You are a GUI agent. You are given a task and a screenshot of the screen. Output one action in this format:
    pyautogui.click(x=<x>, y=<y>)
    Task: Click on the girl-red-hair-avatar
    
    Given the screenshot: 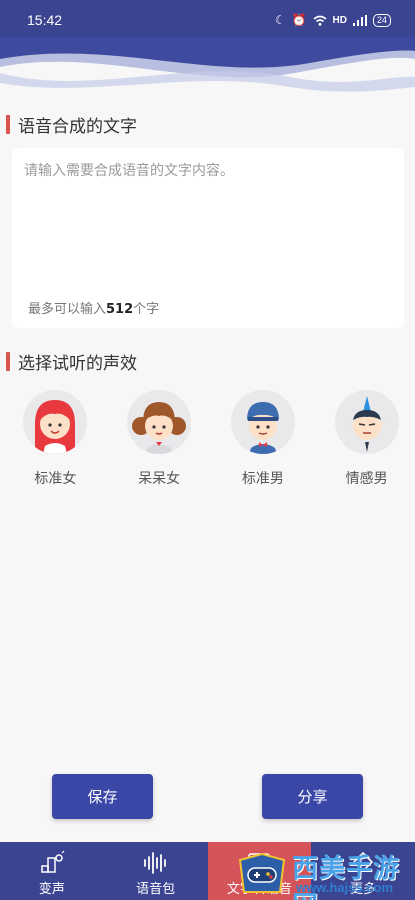 What is the action you would take?
    pyautogui.click(x=55, y=422)
    